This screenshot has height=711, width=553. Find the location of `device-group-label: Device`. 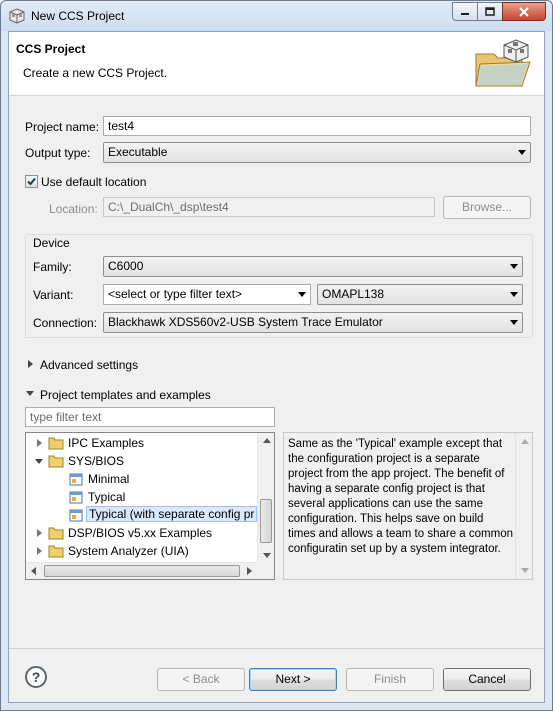

device-group-label: Device is located at coordinates (51, 243).